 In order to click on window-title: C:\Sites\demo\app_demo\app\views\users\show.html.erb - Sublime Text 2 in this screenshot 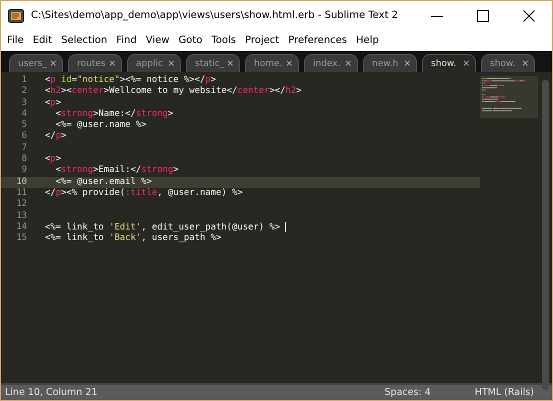, I will do `click(215, 15)`.